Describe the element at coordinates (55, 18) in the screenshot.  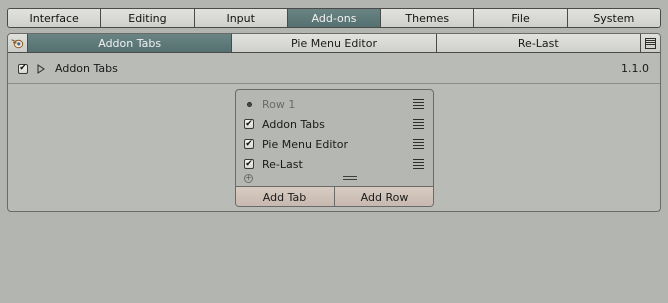
I see `tab-interface: Interface` at that location.